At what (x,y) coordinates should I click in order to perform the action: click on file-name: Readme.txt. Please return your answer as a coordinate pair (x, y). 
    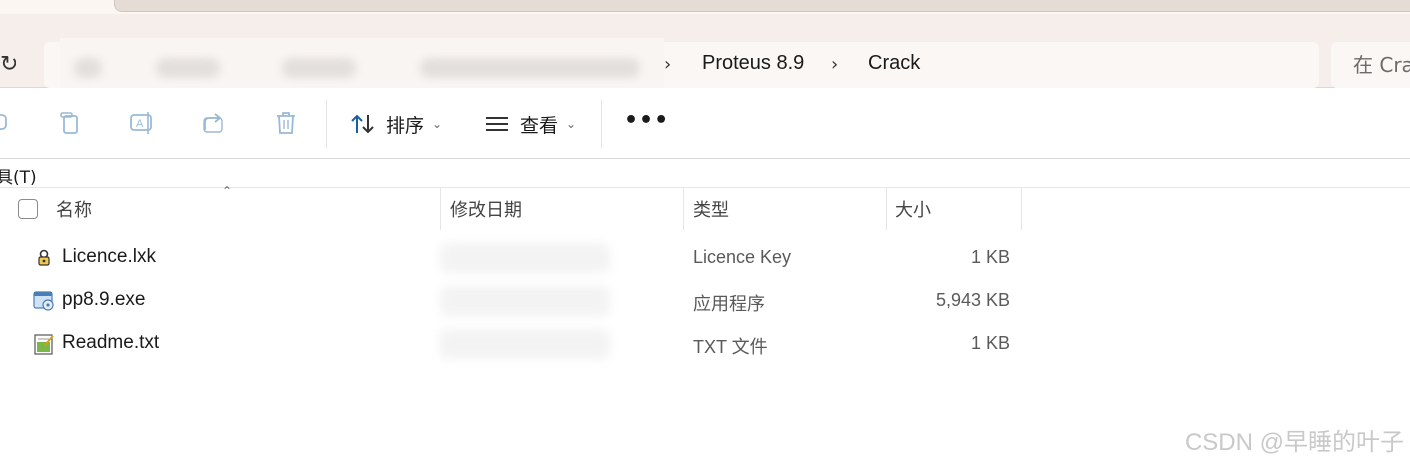
    Looking at the image, I should click on (111, 342).